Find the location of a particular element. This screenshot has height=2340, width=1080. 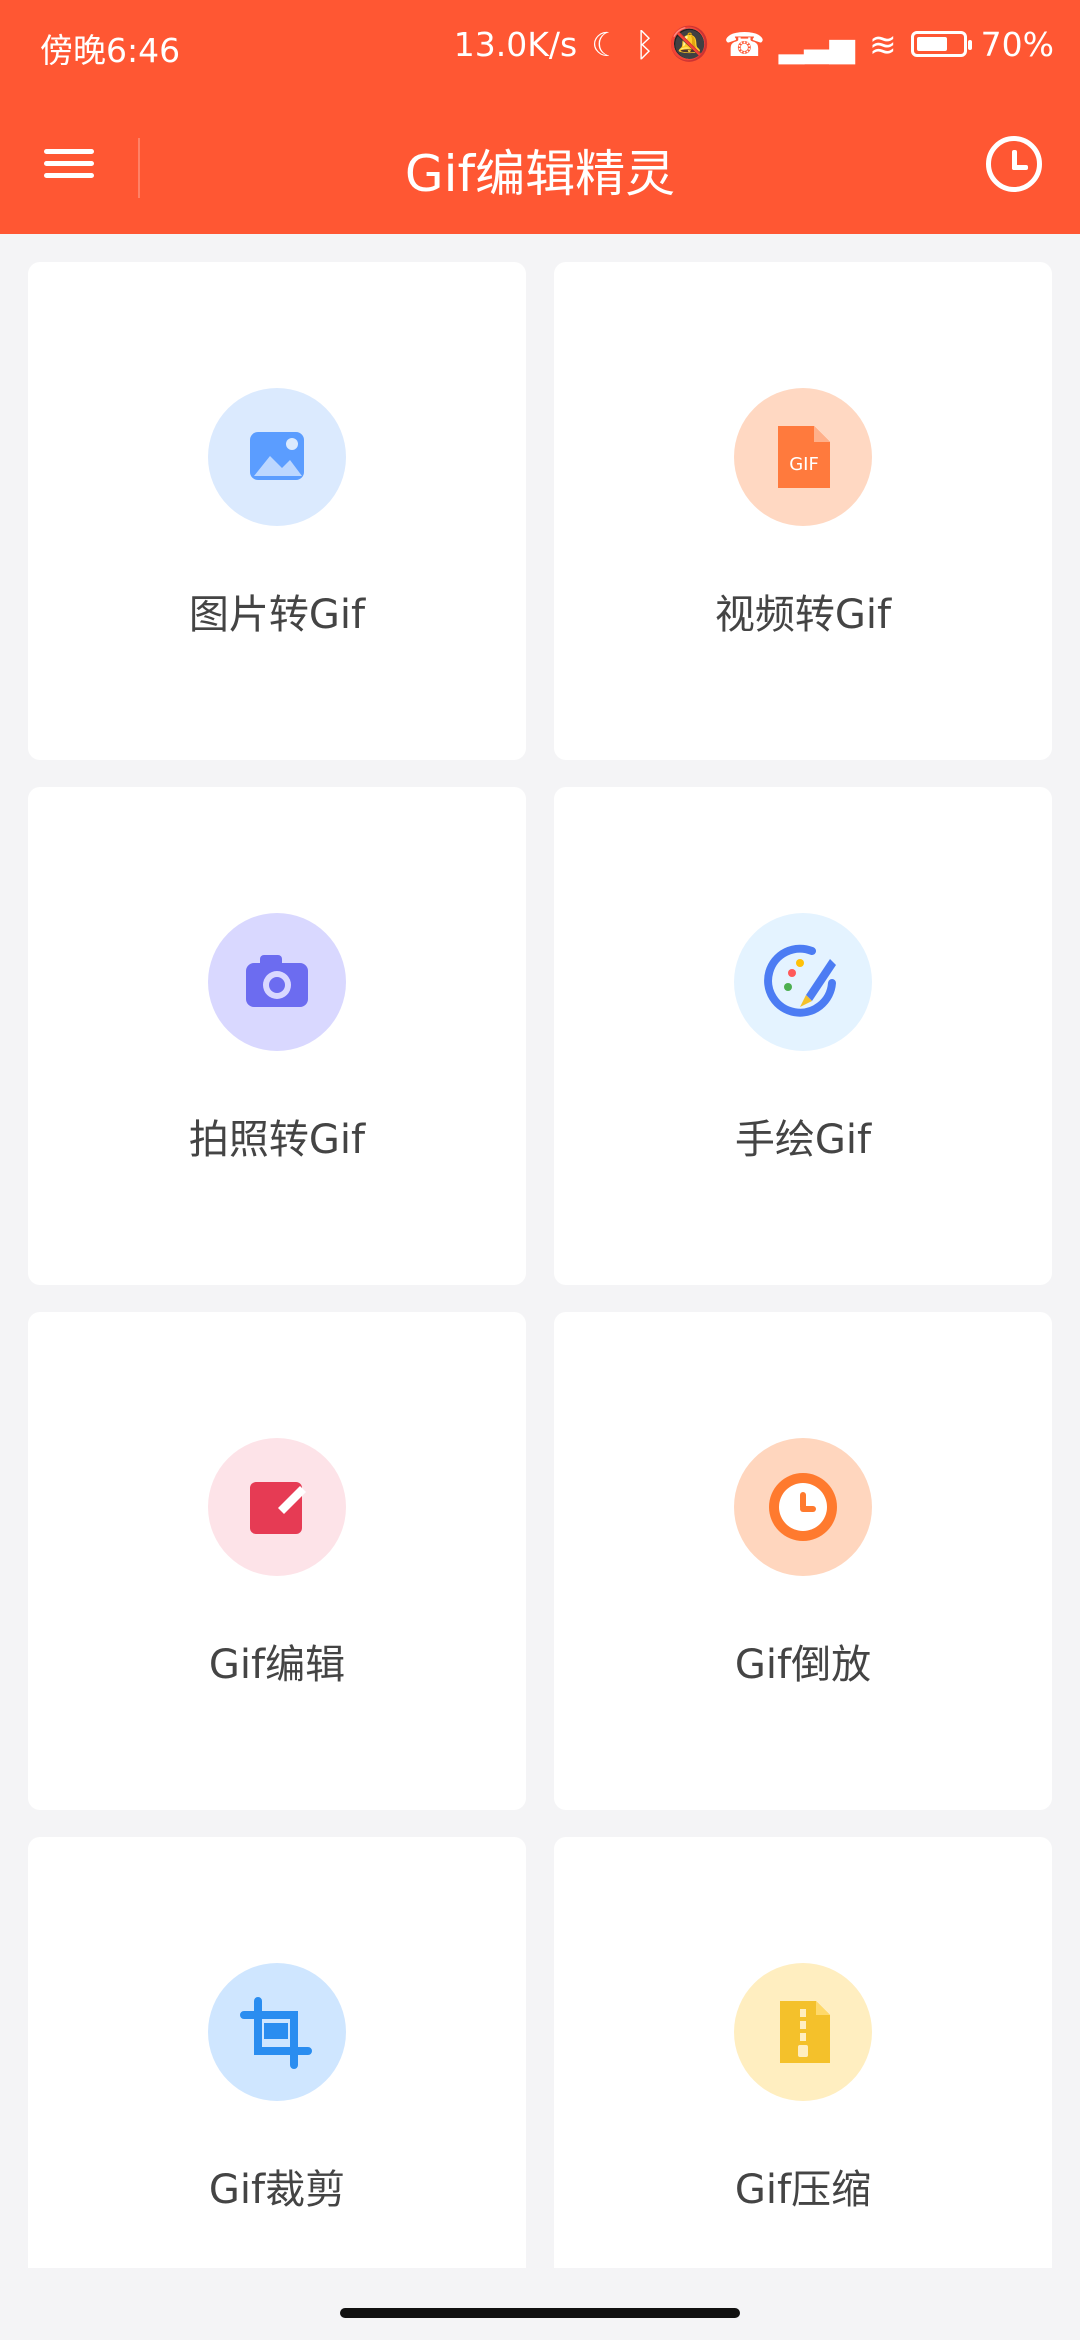

mute-bell-icon: 🔕 is located at coordinates (689, 43).